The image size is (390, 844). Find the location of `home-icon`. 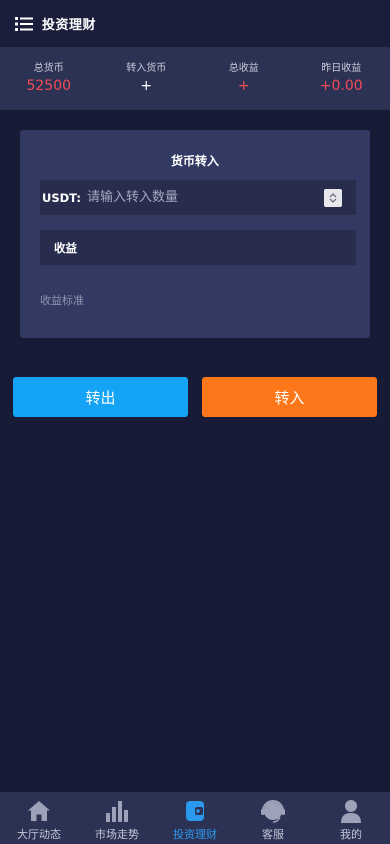

home-icon is located at coordinates (39, 811).